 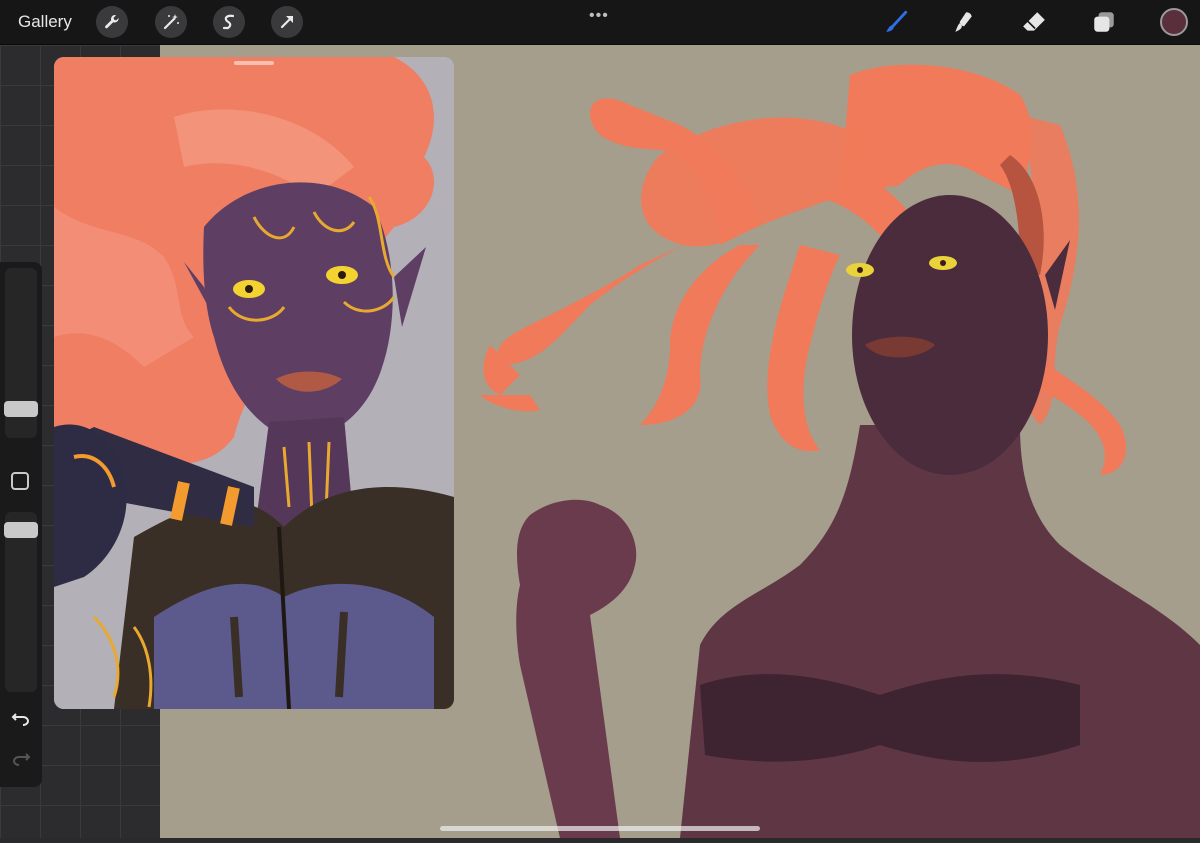 What do you see at coordinates (229, 22) in the screenshot?
I see `selection-icon` at bounding box center [229, 22].